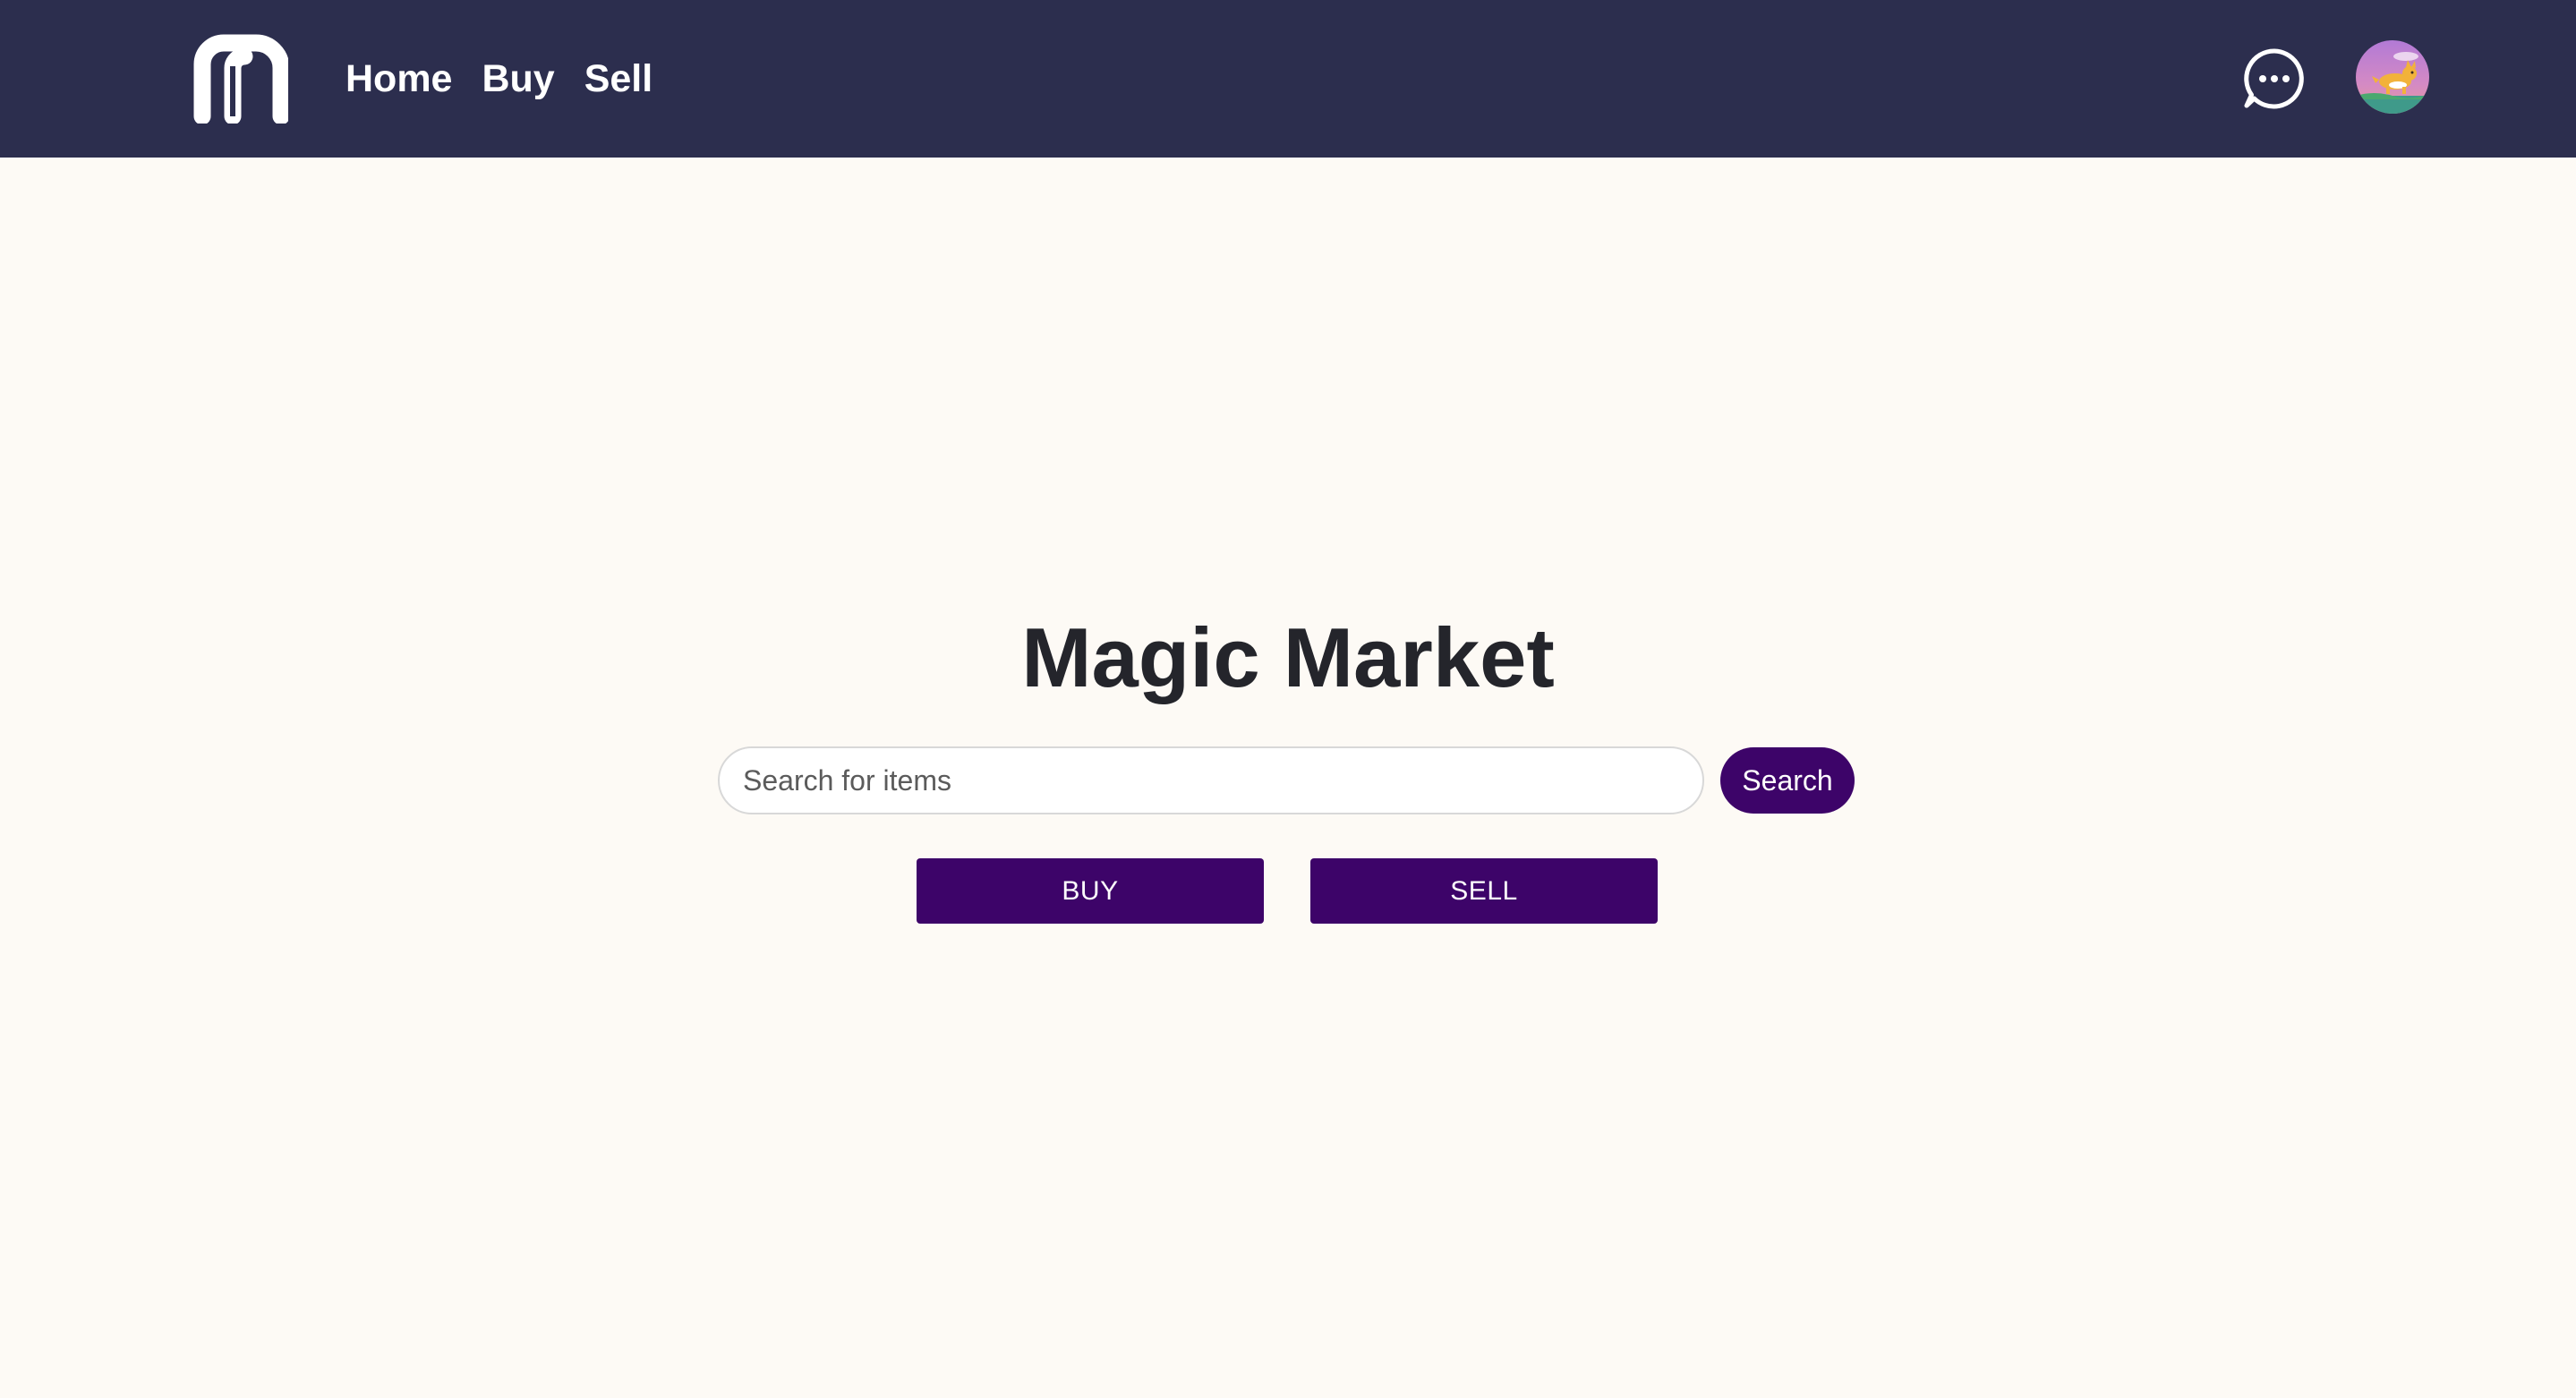 This screenshot has width=2576, height=1398. I want to click on nav-buy-link: Buy, so click(518, 79).